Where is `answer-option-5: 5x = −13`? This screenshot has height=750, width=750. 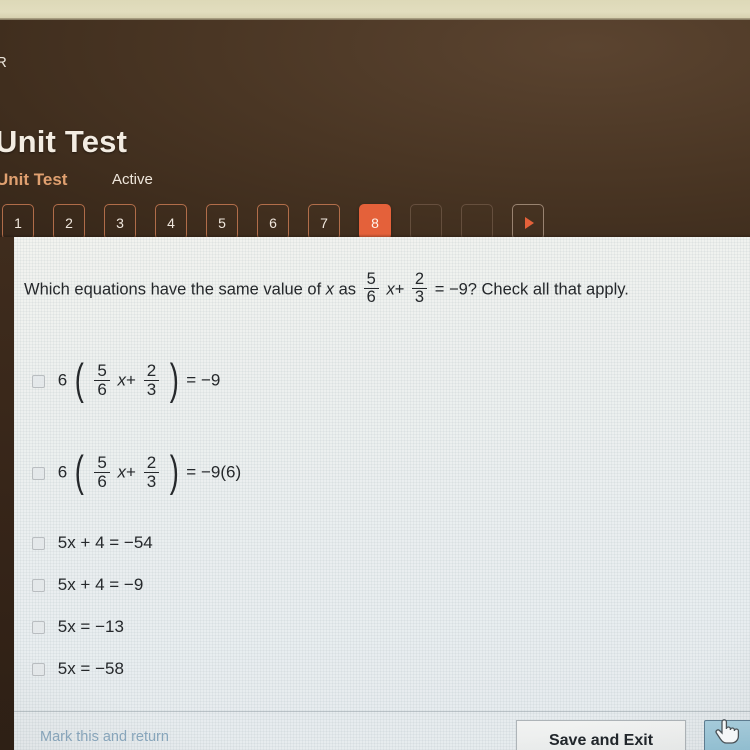 answer-option-5: 5x = −13 is located at coordinates (78, 627).